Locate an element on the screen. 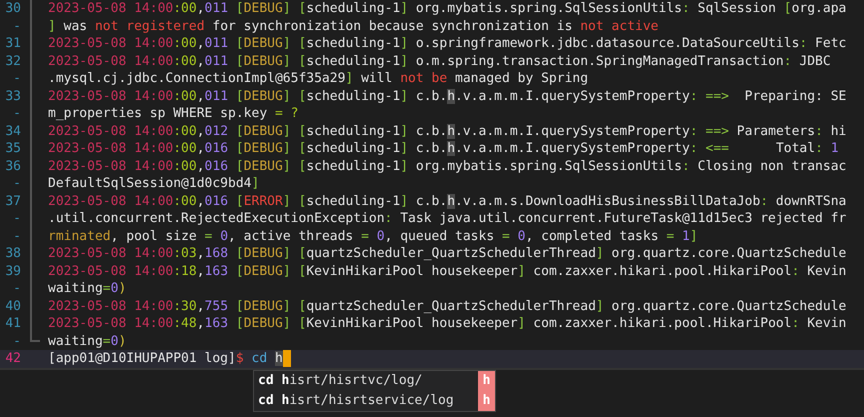  line-number: 30 is located at coordinates (12, 9).